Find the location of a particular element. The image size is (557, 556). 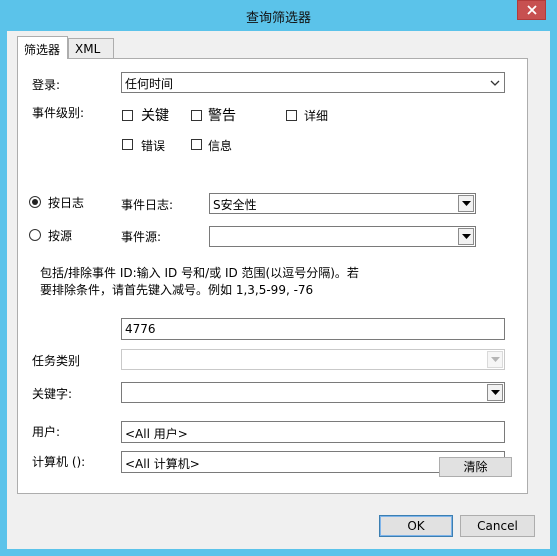

critical-label: 关键 is located at coordinates (155, 116).